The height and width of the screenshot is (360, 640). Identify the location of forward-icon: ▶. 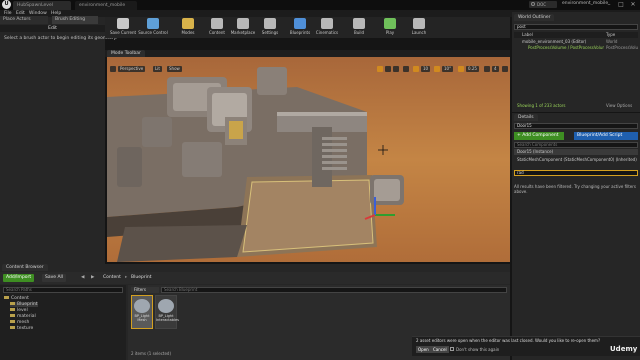
(92, 278).